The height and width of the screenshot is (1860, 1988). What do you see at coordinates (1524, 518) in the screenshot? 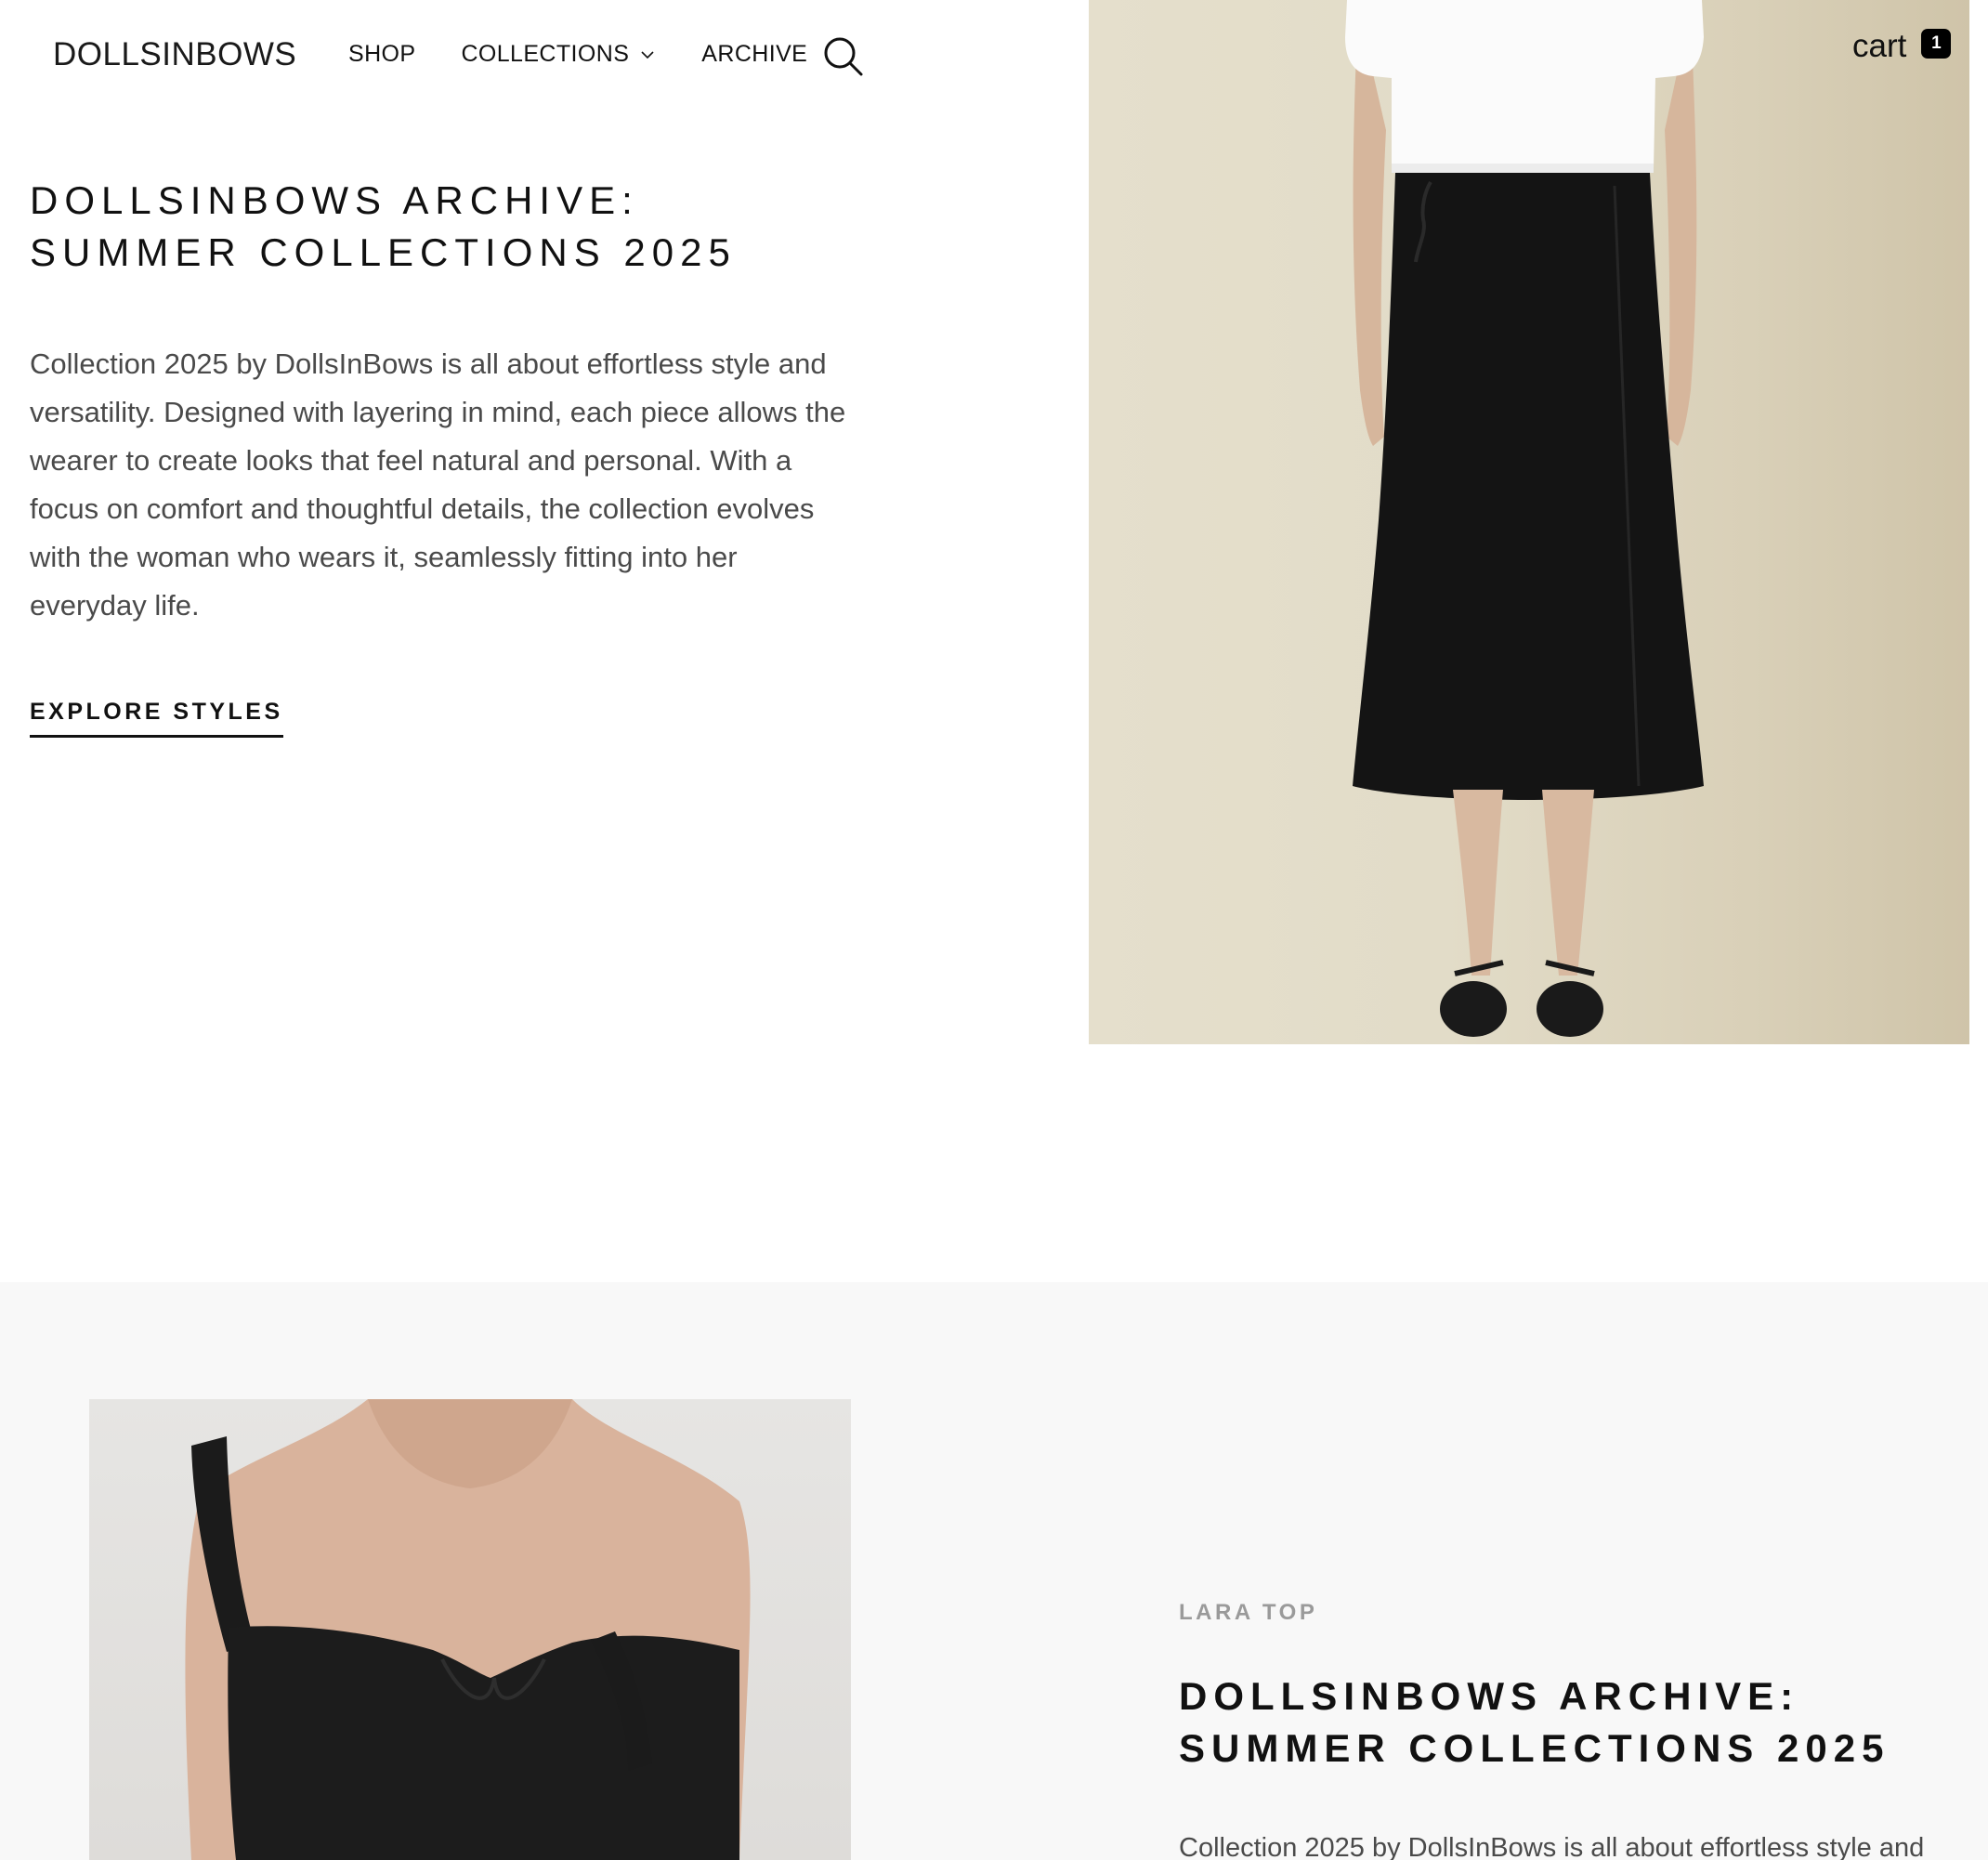
I see `skirt-illustration` at bounding box center [1524, 518].